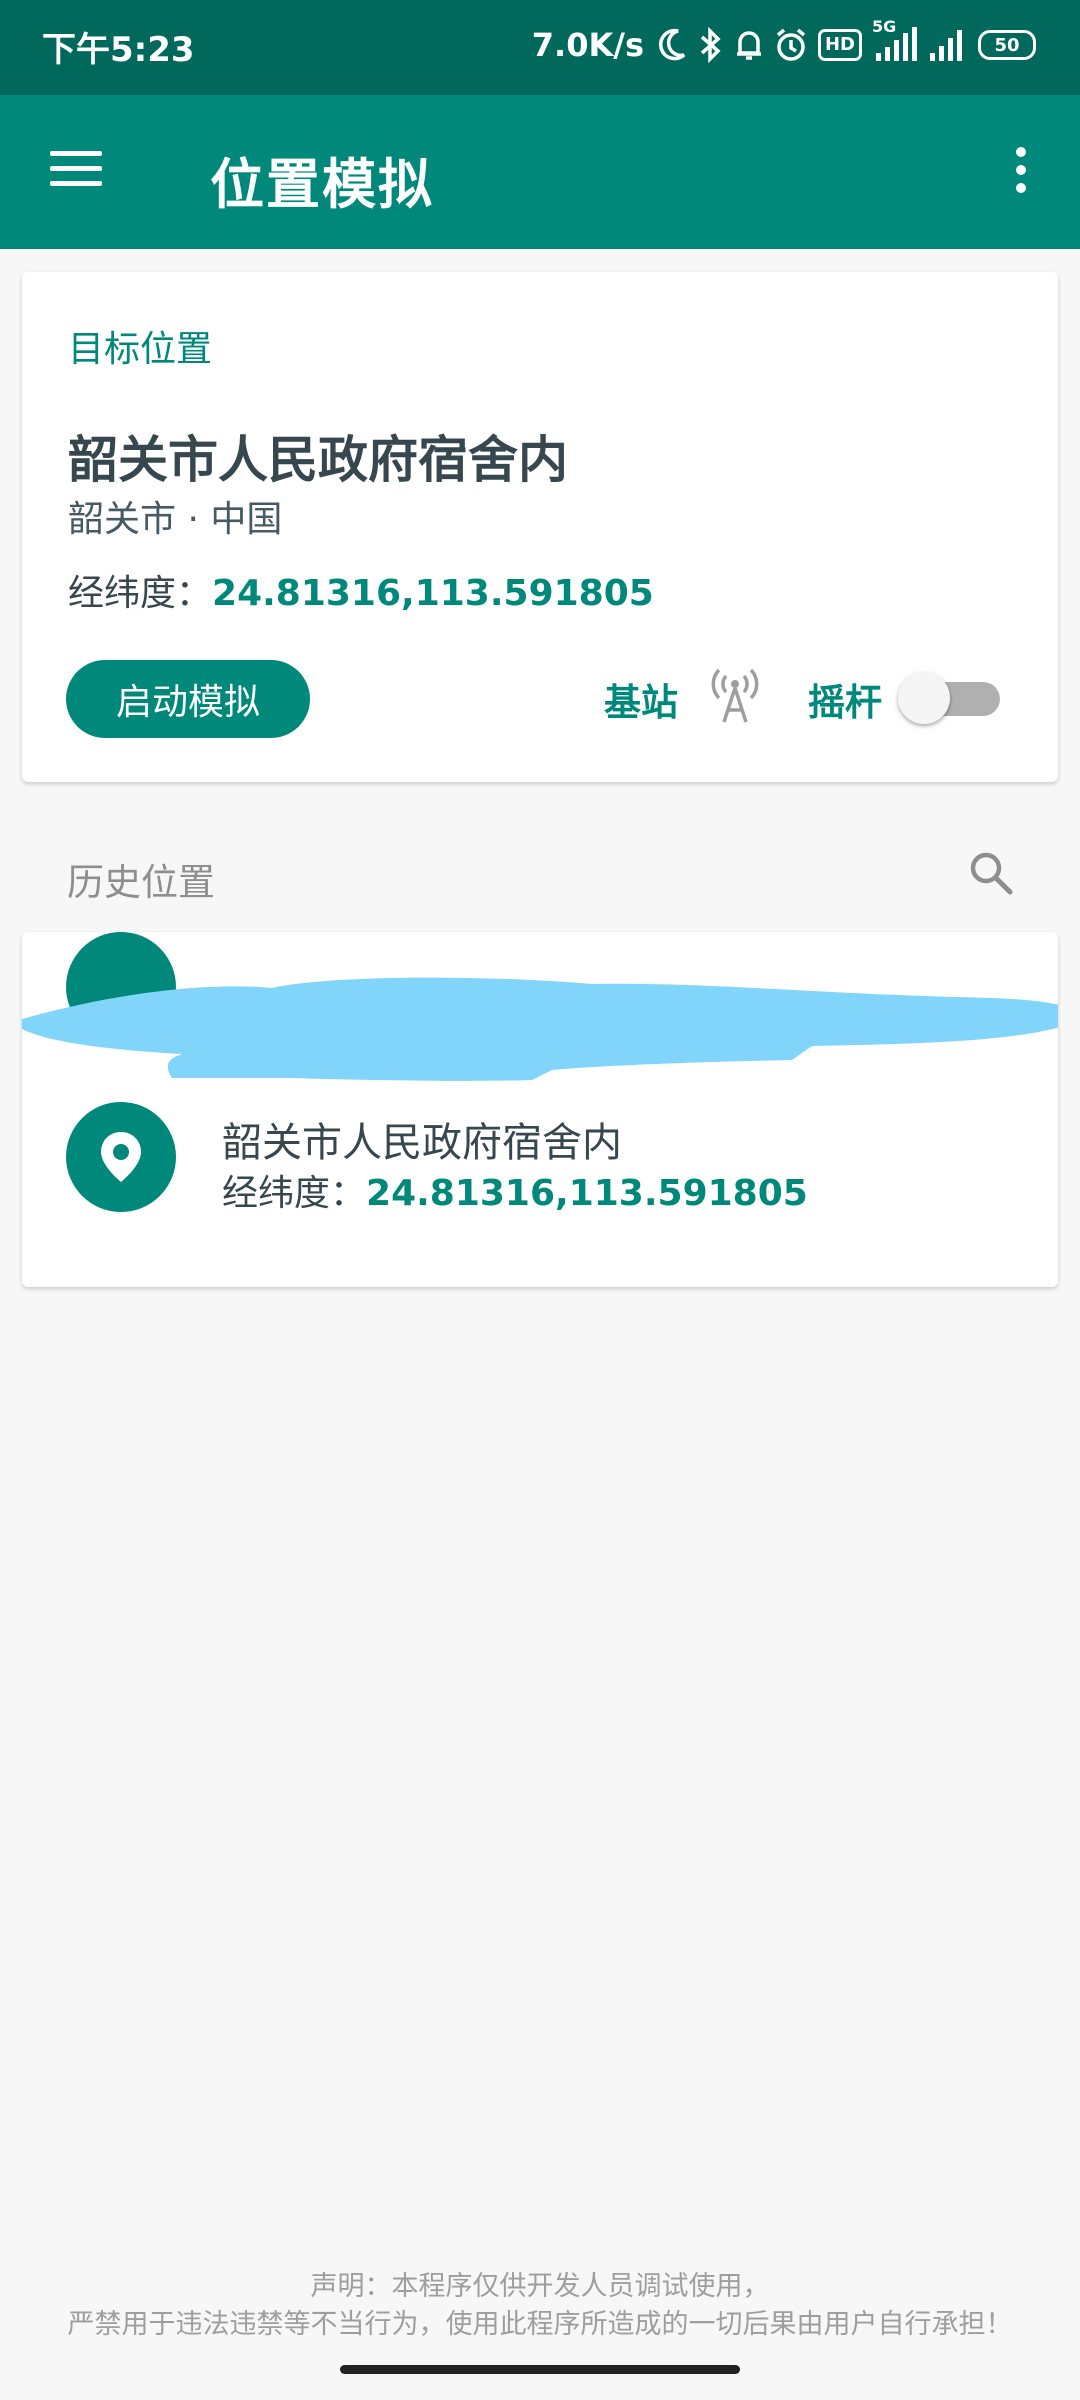  I want to click on target-coordinates: 经纬度：24.81316,113.591805, so click(361, 590).